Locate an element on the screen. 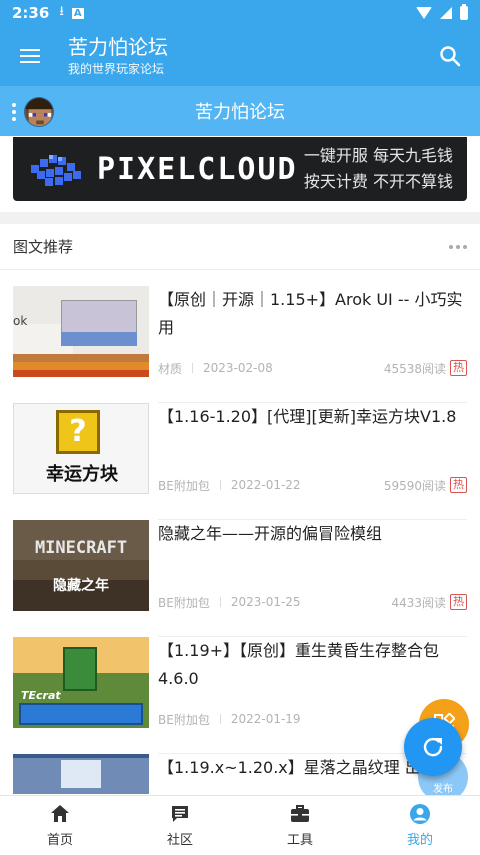 This screenshot has width=480, height=855. post-meta: 材质 2023-02-08 45538阅读 热 is located at coordinates (312, 368).